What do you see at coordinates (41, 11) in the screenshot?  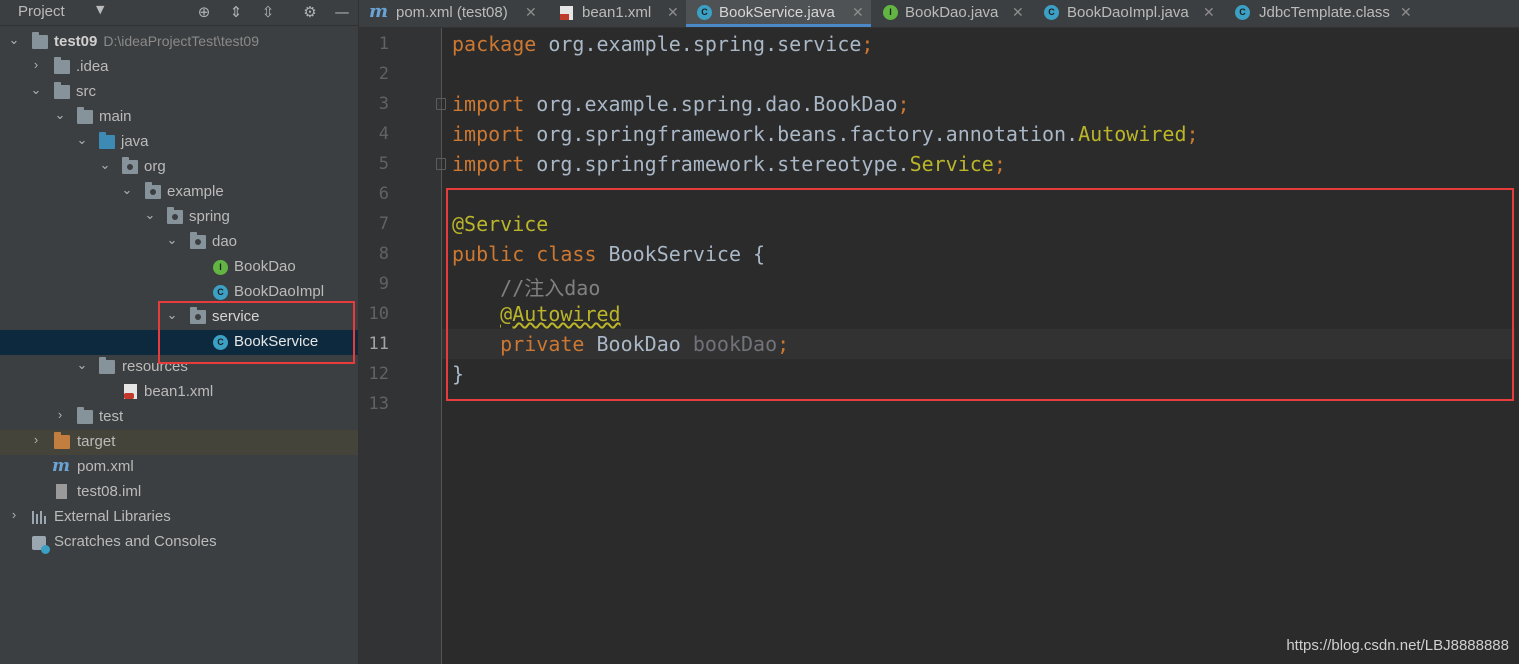 I see `project-view-selector: Project` at bounding box center [41, 11].